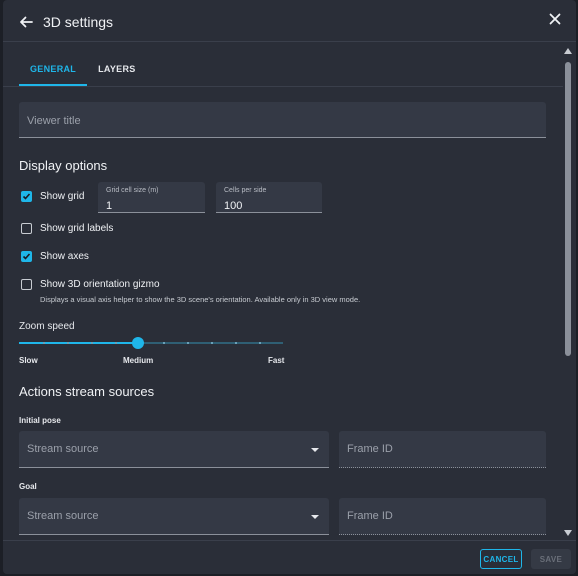  Describe the element at coordinates (289, 21) in the screenshot. I see `dialog-header: 3D settings` at that location.